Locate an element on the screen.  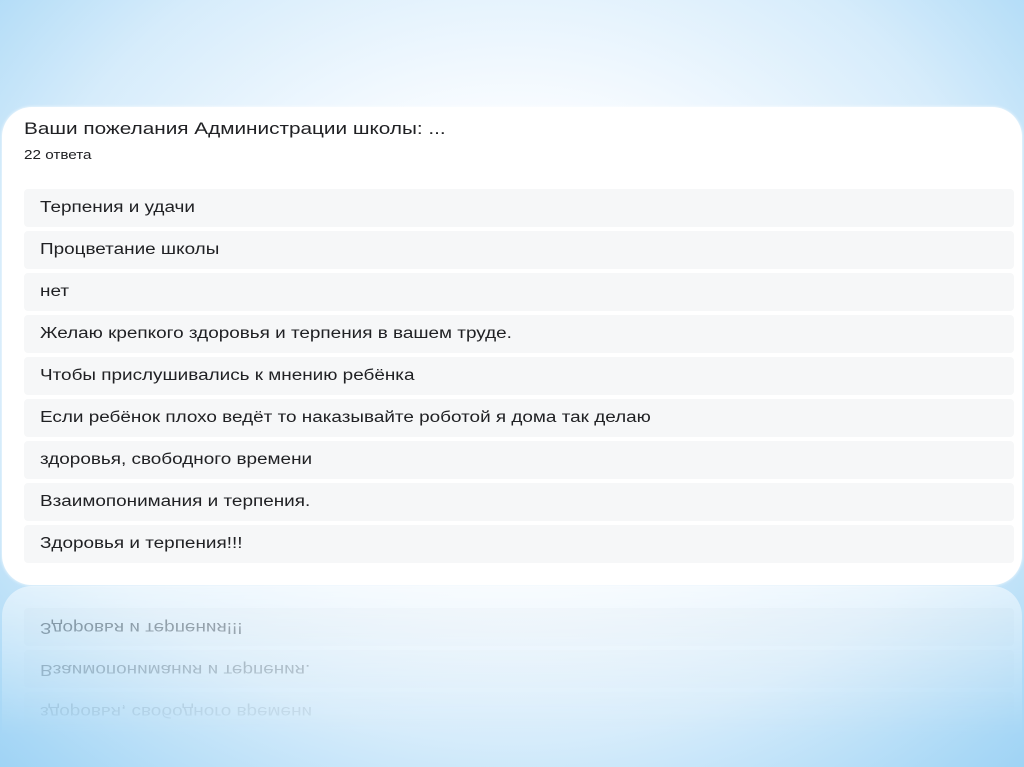
response-item: Процветание школы is located at coordinates (519, 250).